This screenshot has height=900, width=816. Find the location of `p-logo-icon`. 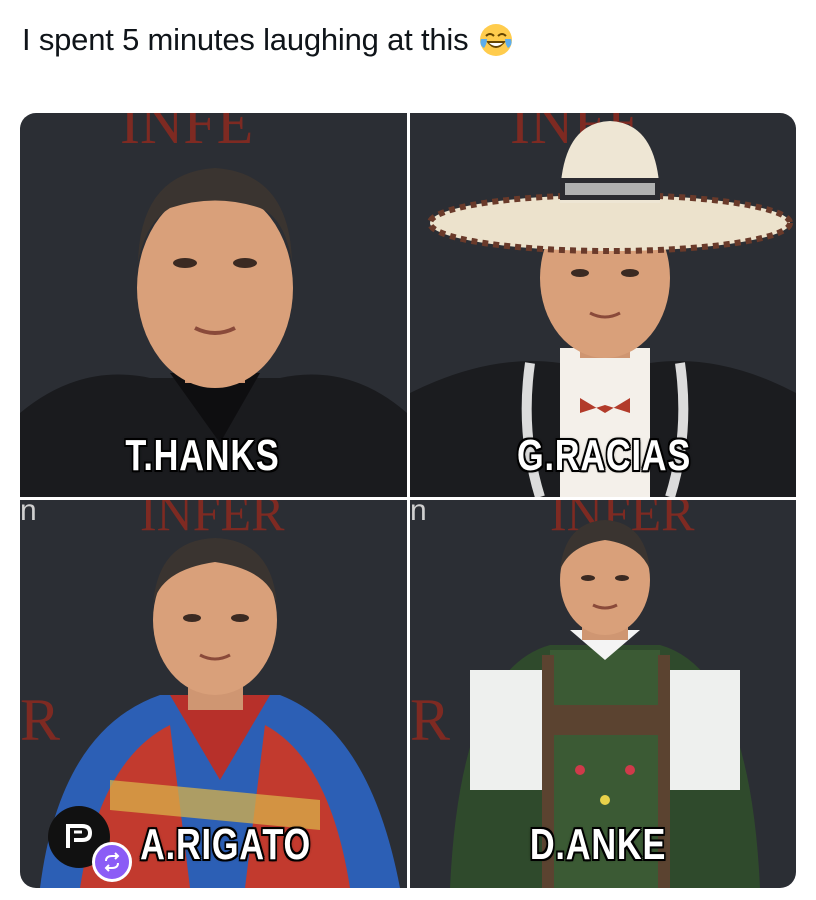

p-logo-icon is located at coordinates (79, 836).